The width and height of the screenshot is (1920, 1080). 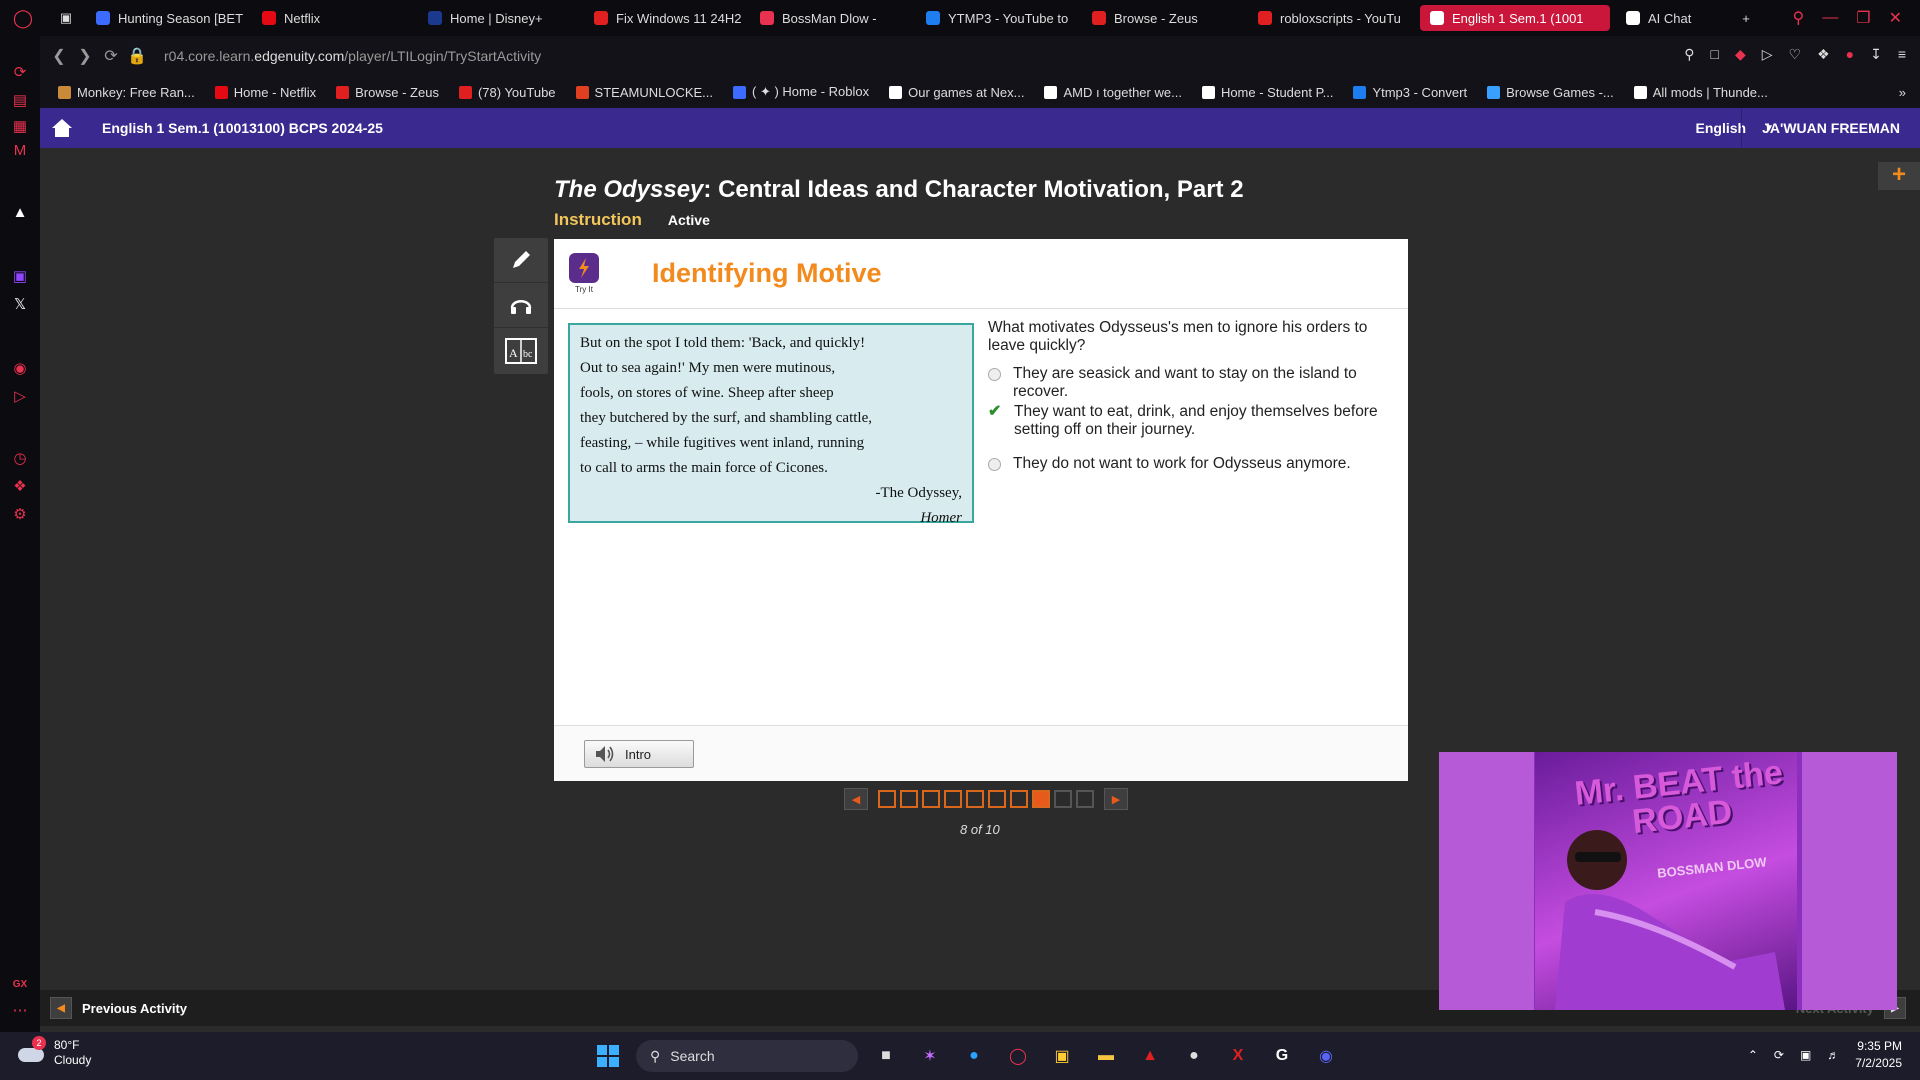 What do you see at coordinates (265, 92) in the screenshot?
I see `bookmark-item: Home - Netflix` at bounding box center [265, 92].